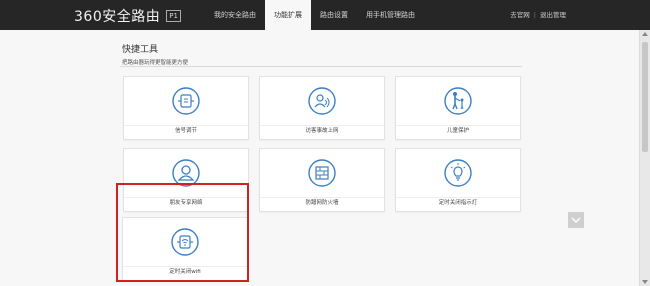 This screenshot has width=650, height=286. What do you see at coordinates (288, 15) in the screenshot?
I see `nav-function-extension: 功能扩展` at bounding box center [288, 15].